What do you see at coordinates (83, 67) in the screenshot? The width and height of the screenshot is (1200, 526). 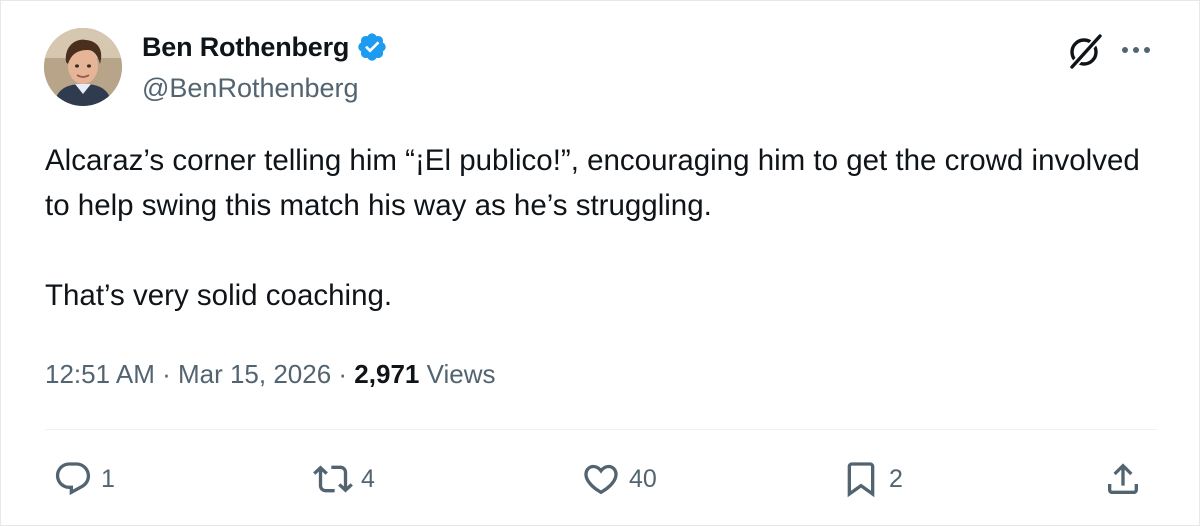 I see `avatar` at bounding box center [83, 67].